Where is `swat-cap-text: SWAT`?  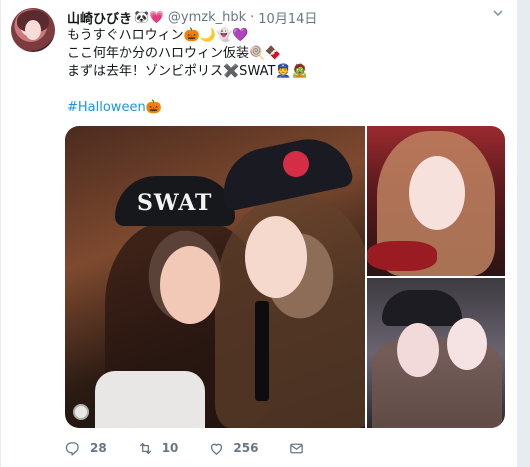 swat-cap-text: SWAT is located at coordinates (175, 203).